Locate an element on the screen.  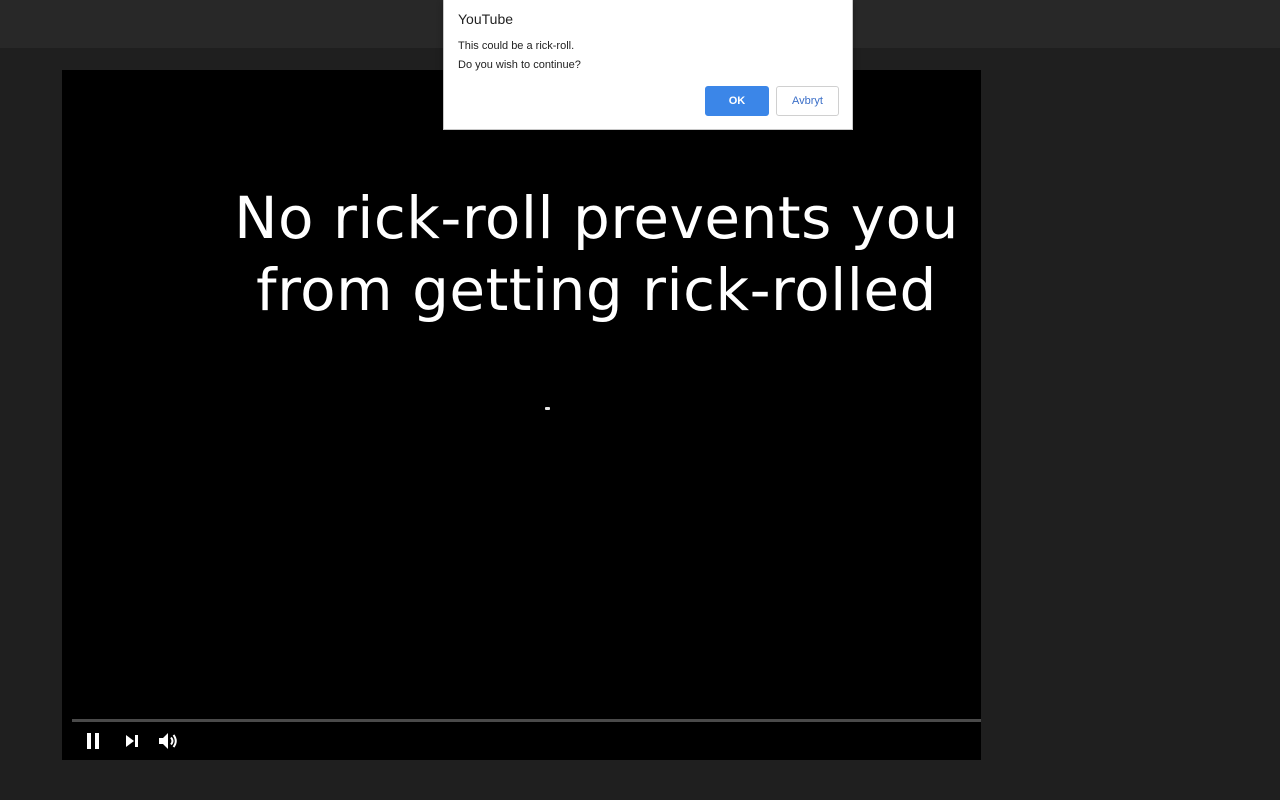
cancel-button: Avbryt is located at coordinates (807, 101).